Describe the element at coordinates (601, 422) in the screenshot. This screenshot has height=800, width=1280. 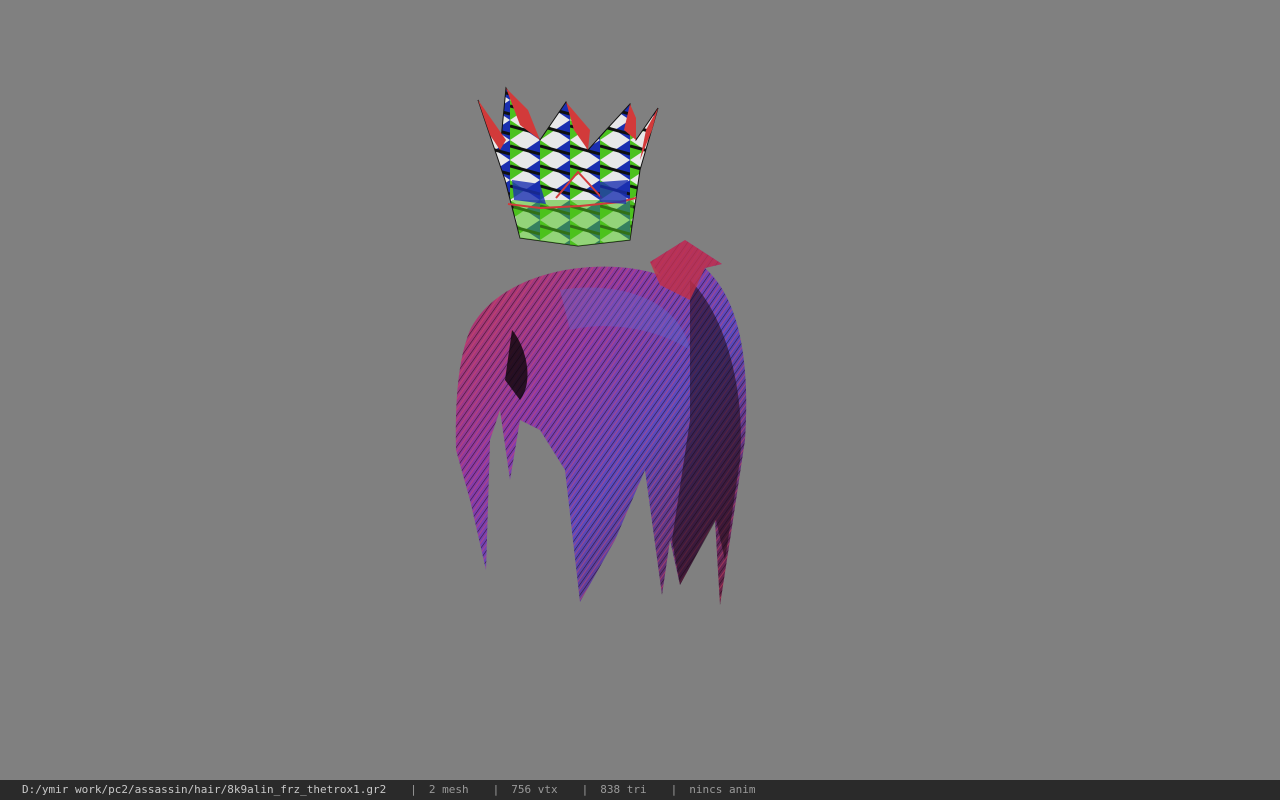
I see `hair-model` at that location.